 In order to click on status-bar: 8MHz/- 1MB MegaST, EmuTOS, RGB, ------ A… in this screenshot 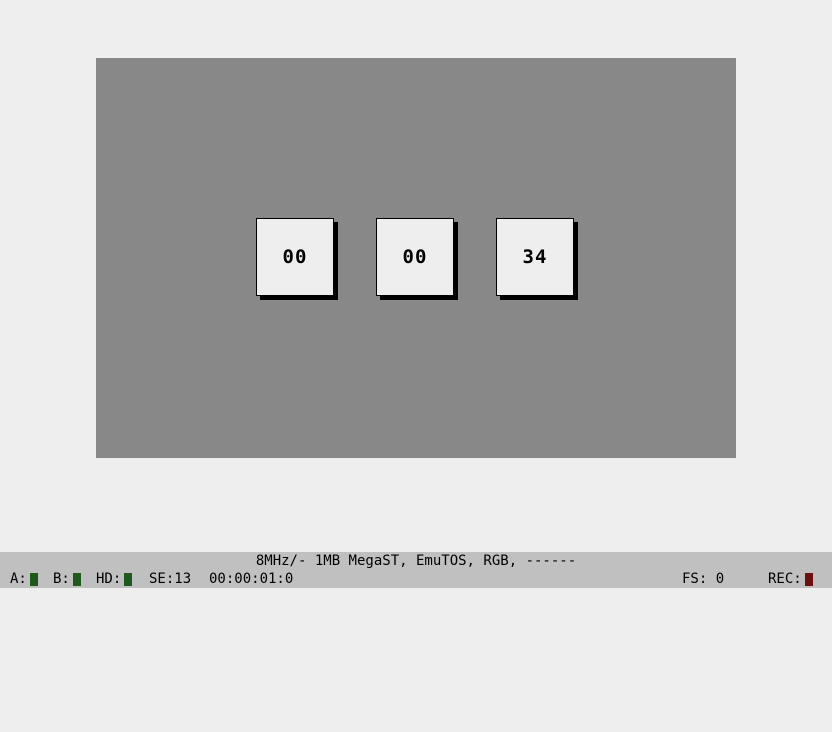, I will do `click(416, 570)`.